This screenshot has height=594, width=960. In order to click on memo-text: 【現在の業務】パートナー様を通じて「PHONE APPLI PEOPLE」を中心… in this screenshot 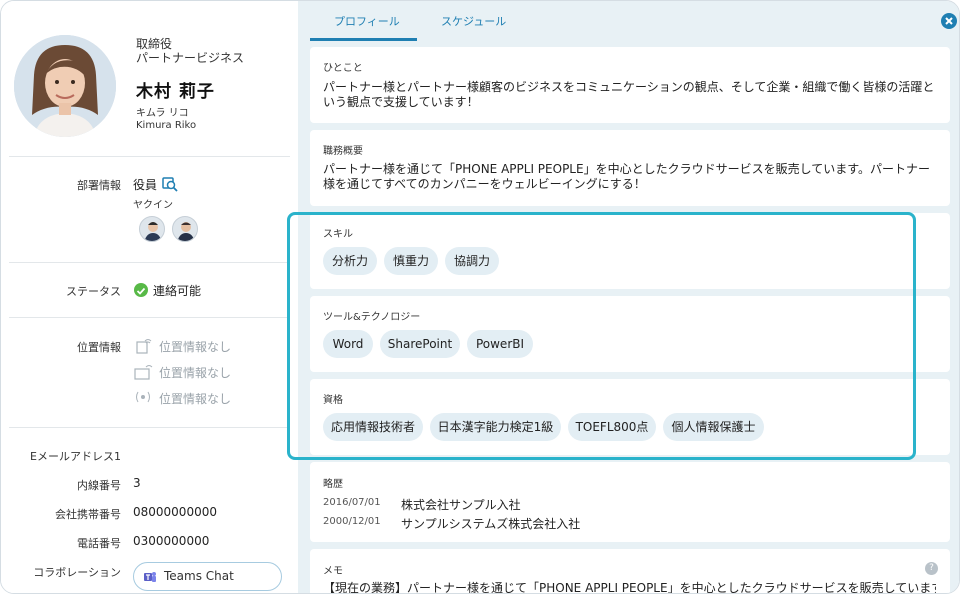, I will do `click(629, 587)`.